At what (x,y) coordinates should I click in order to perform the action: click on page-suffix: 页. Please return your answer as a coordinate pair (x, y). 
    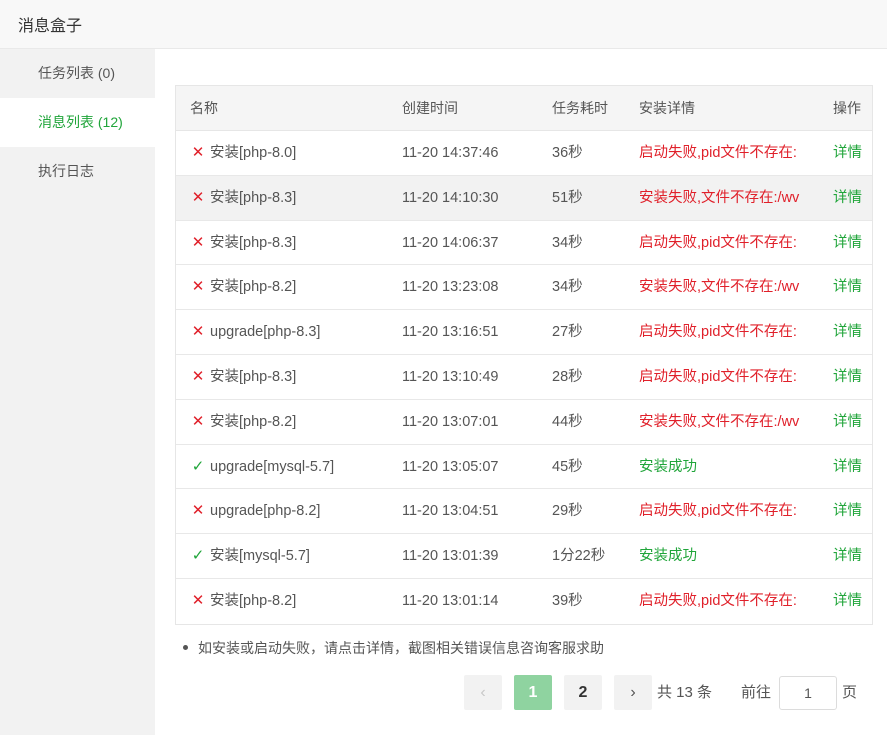
    Looking at the image, I should click on (850, 692).